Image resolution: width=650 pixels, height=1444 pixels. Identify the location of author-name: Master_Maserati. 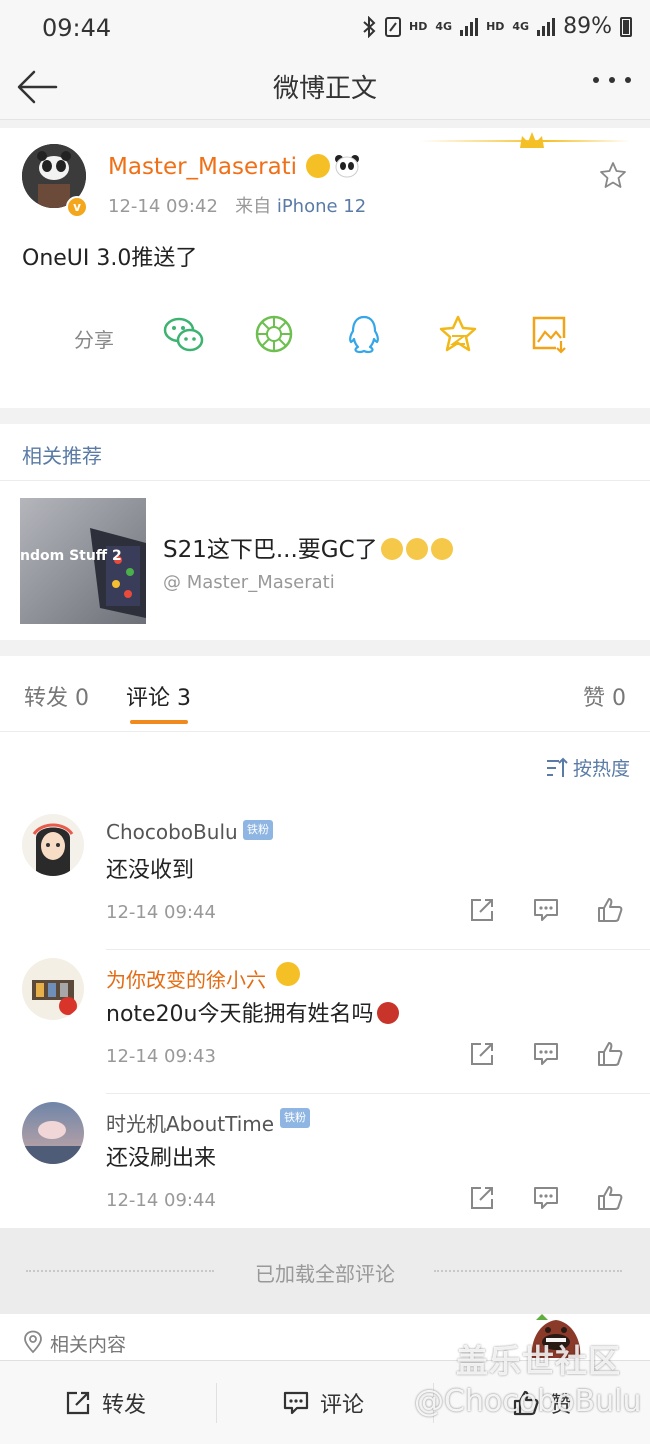
(202, 167).